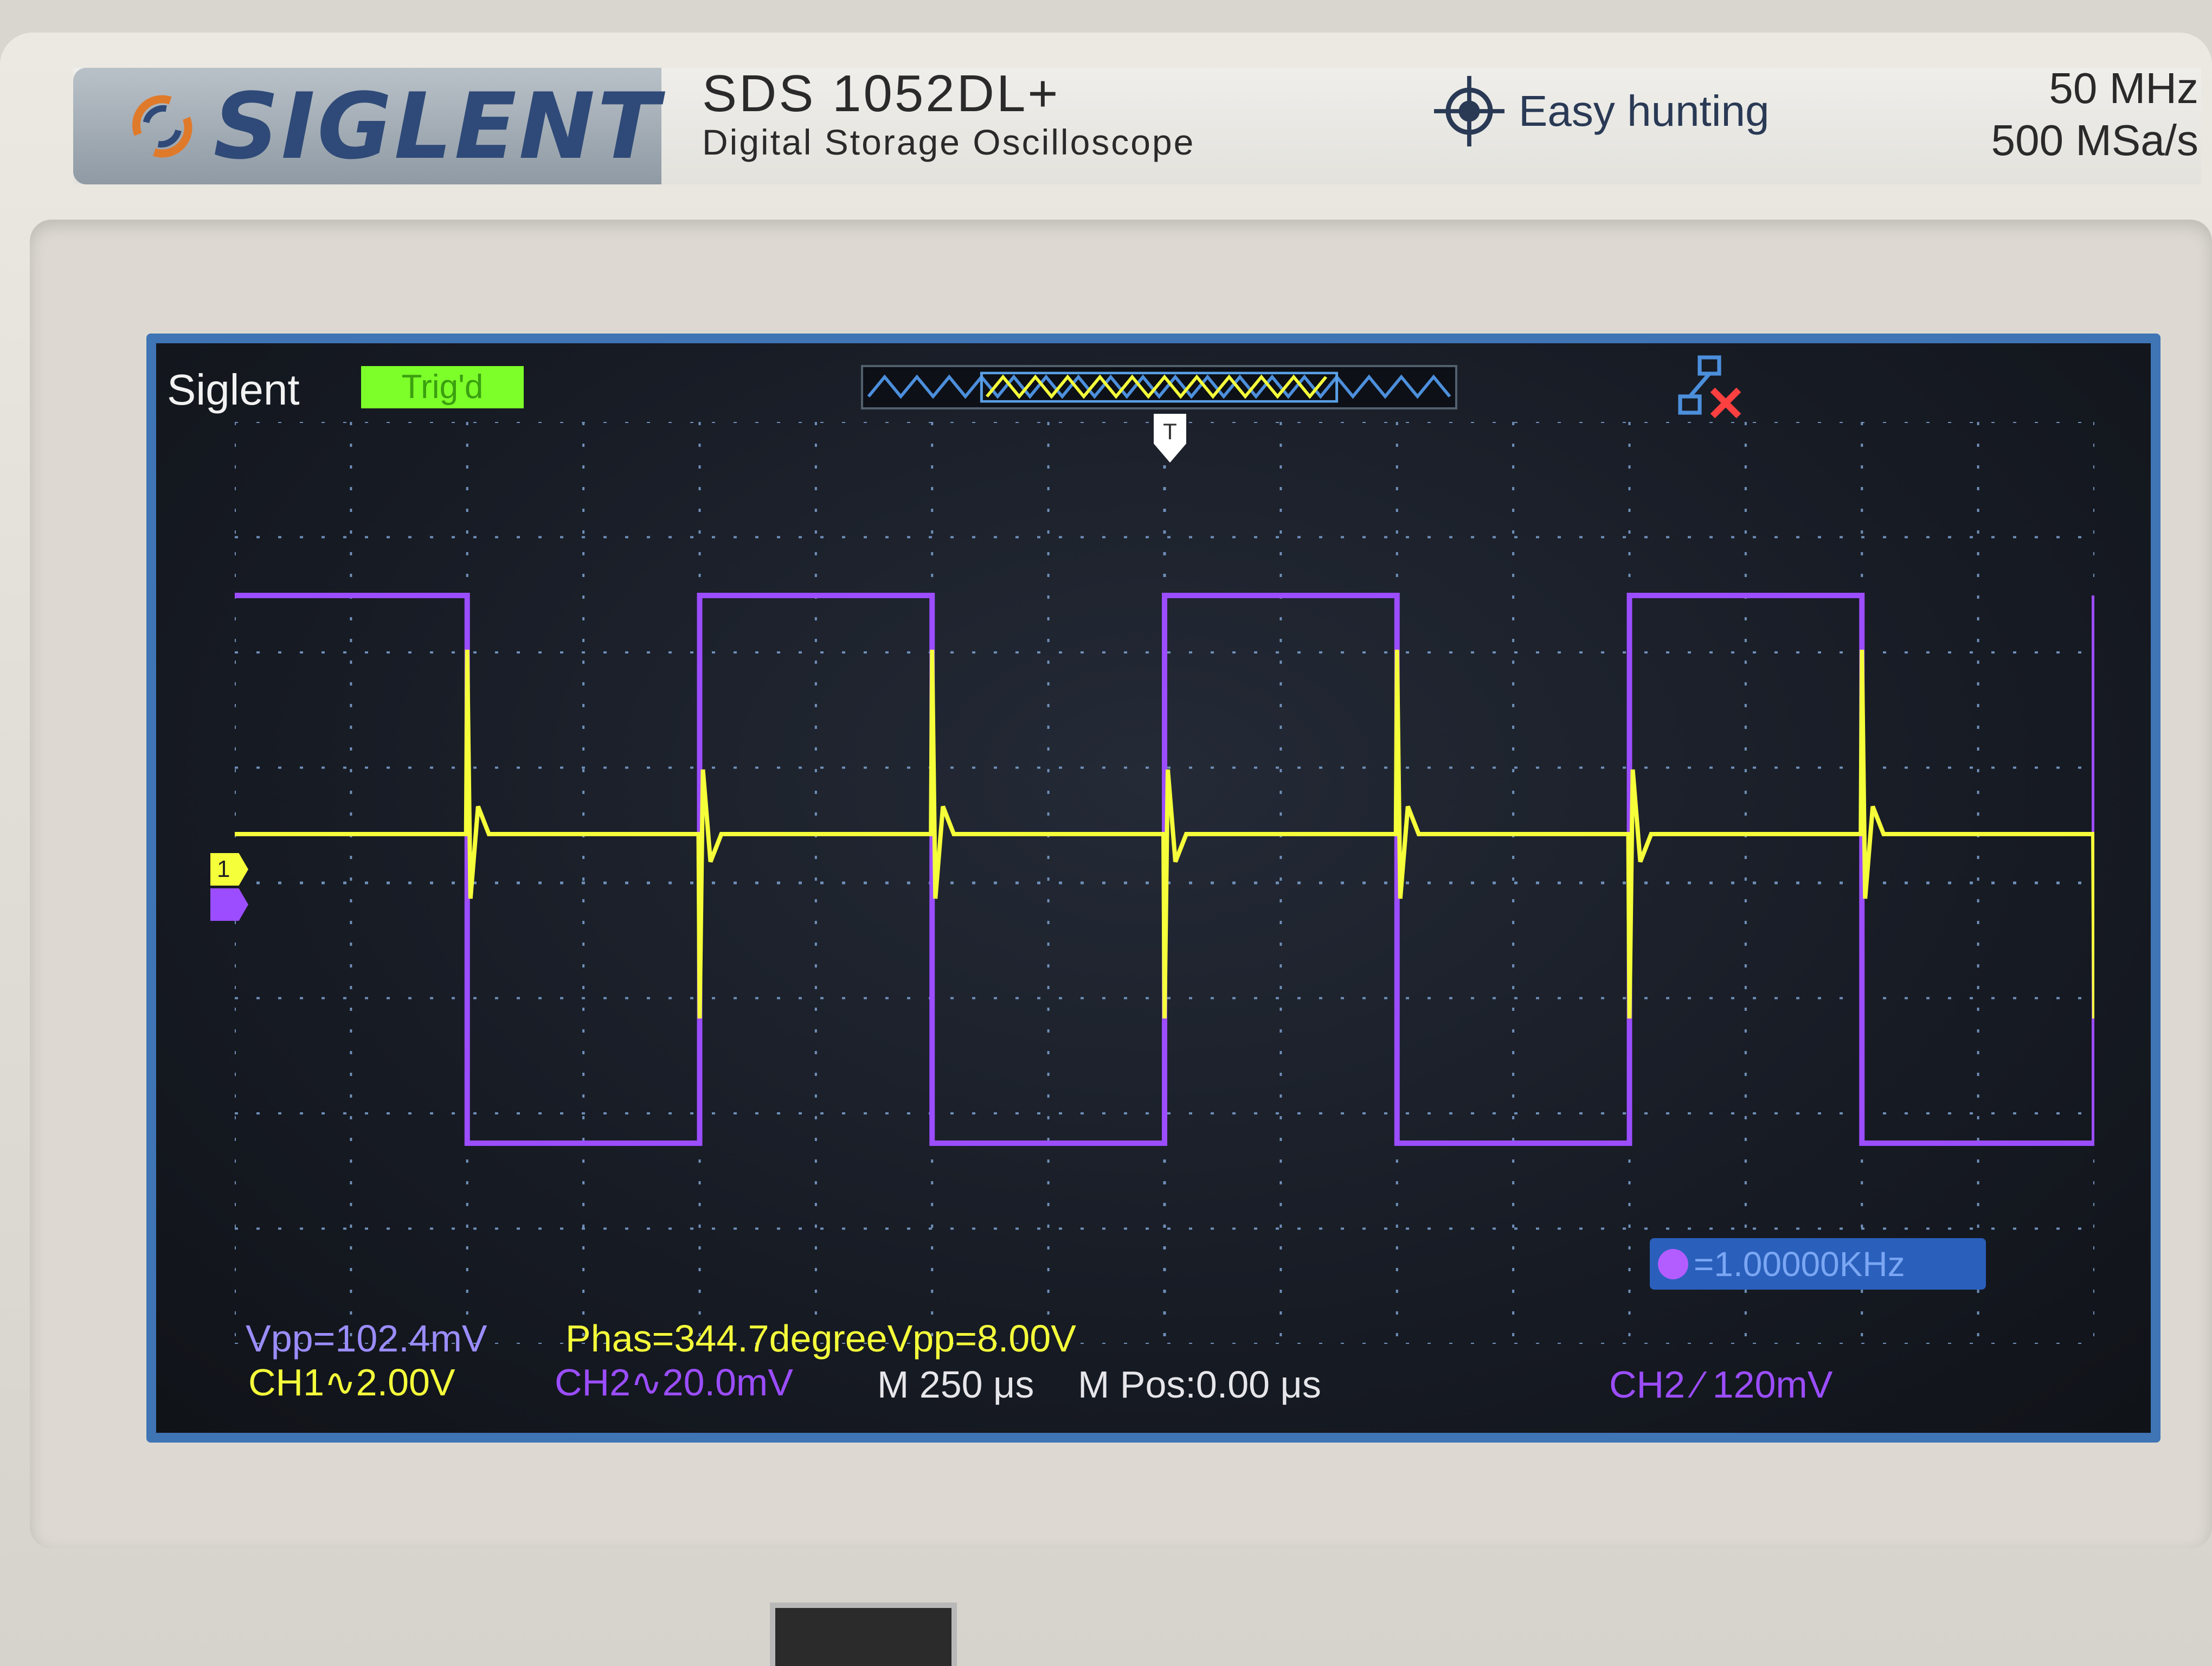  Describe the element at coordinates (2094, 114) in the screenshot. I see `spec-info: 50 MHz 500 MSa/s` at that location.